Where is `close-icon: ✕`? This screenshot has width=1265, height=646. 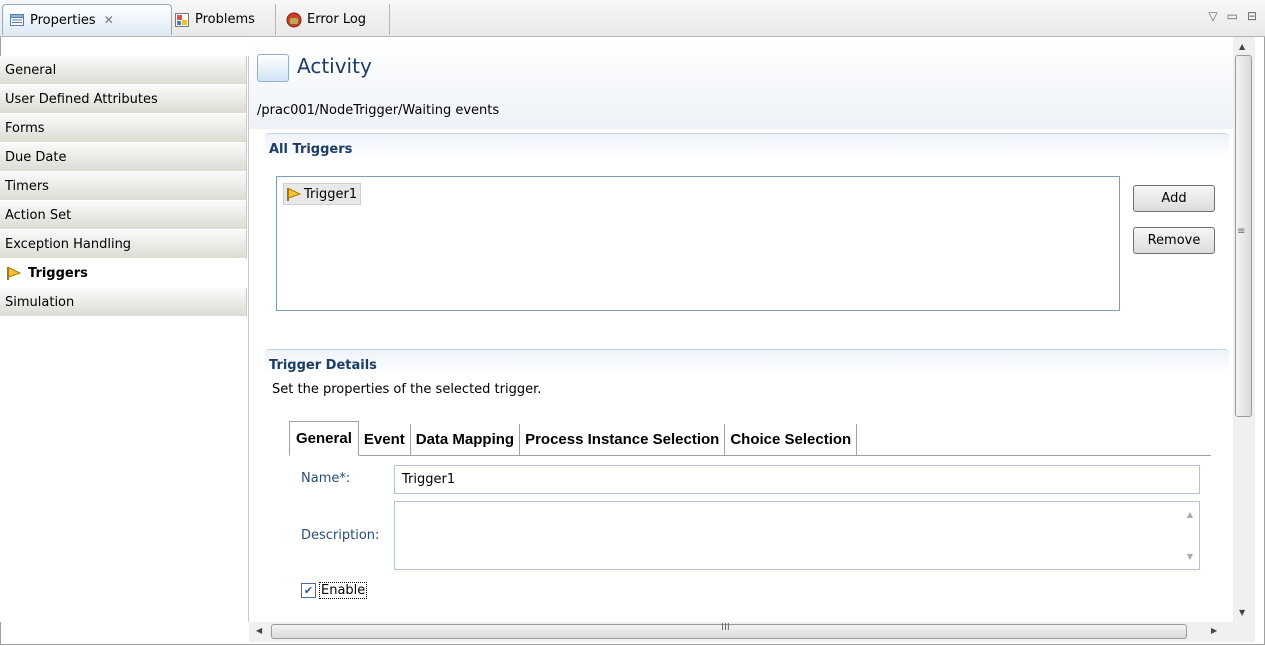 close-icon: ✕ is located at coordinates (109, 20).